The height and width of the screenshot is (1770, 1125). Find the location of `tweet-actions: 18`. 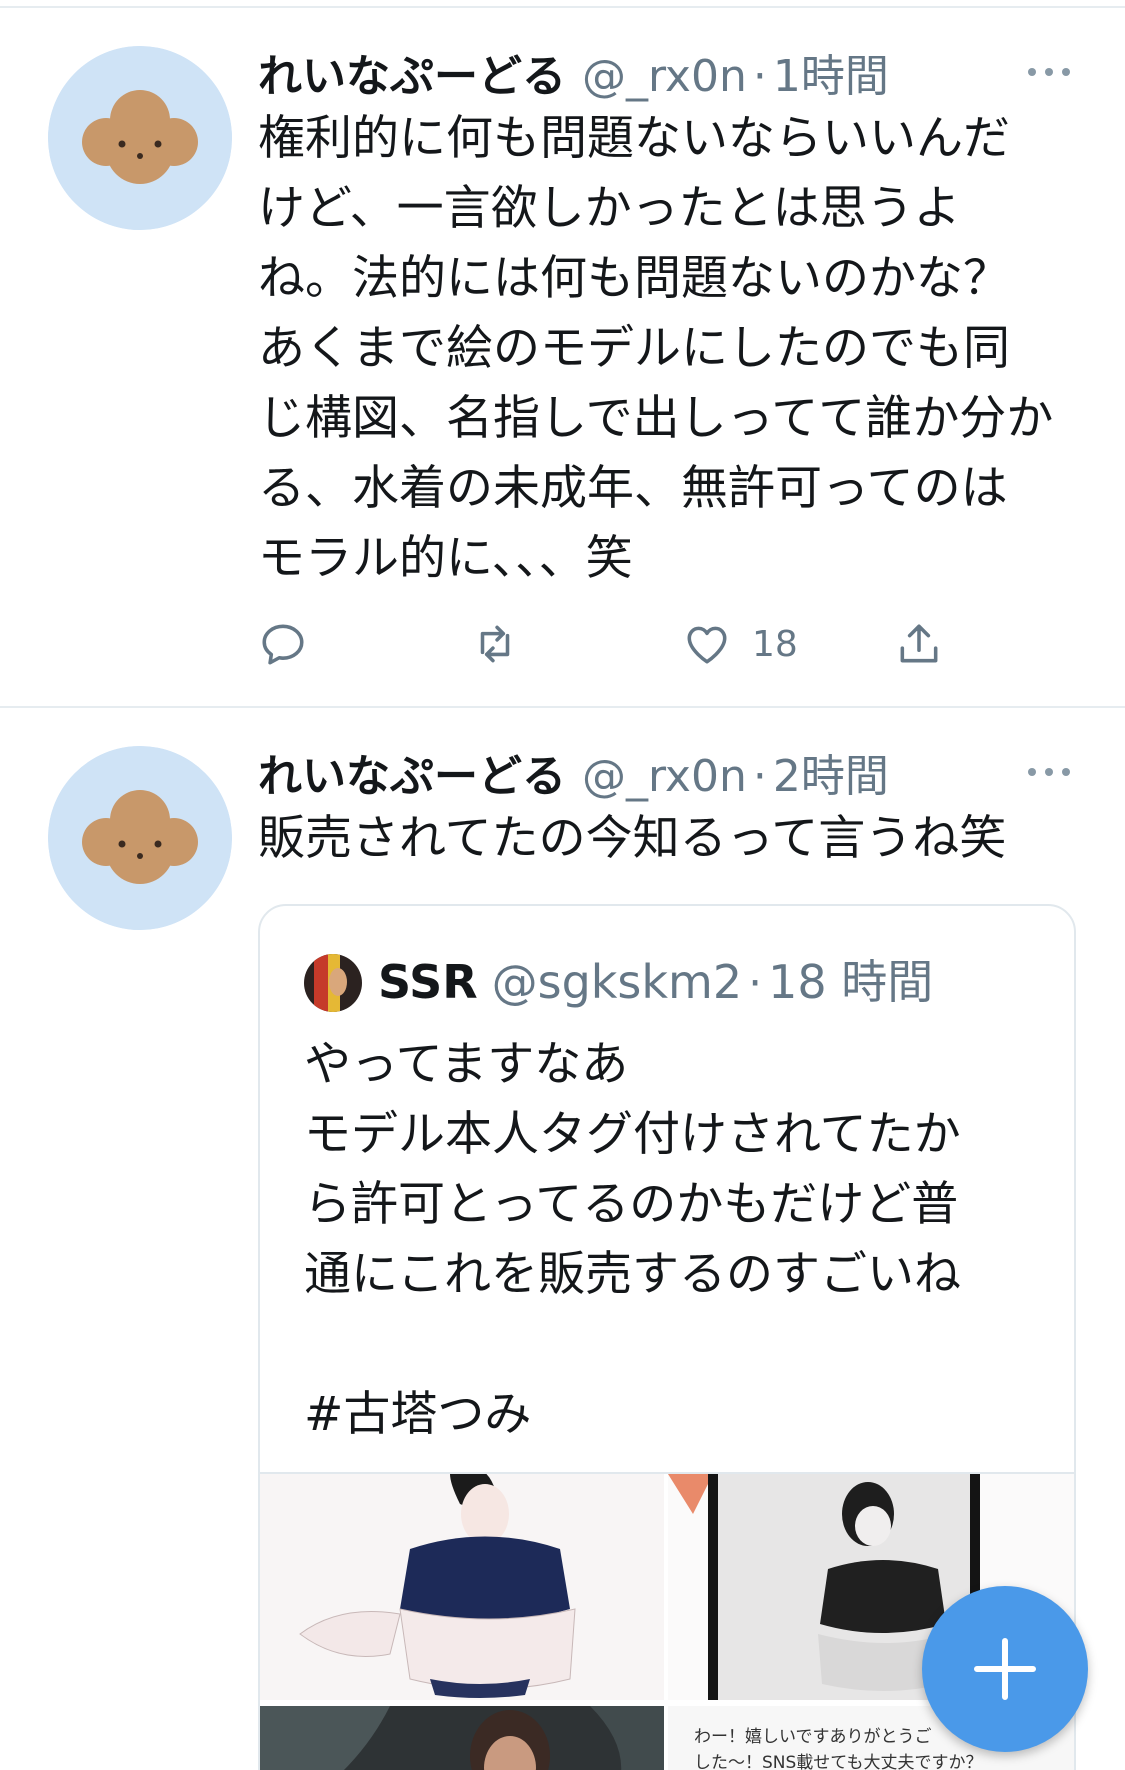

tweet-actions: 18 is located at coordinates (618, 644).